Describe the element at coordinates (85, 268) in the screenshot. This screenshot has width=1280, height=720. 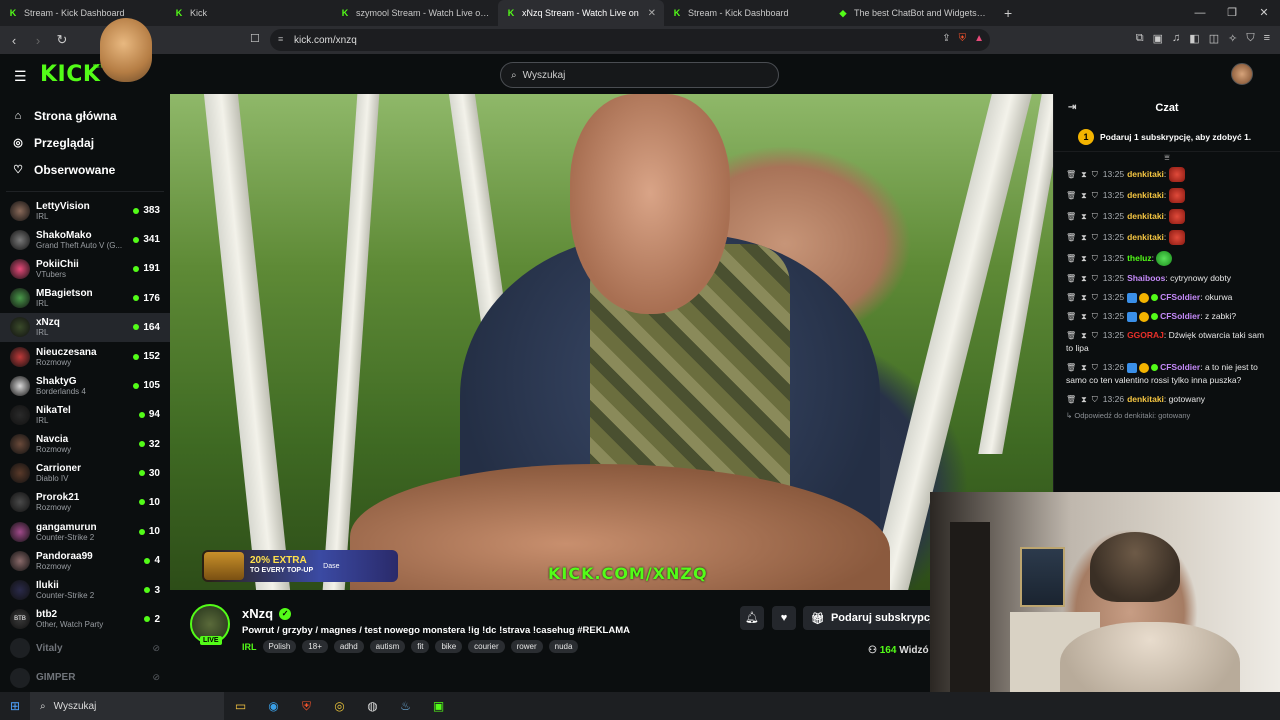
I see `sidebar-channel: PokiiChii VTubers 191` at that location.